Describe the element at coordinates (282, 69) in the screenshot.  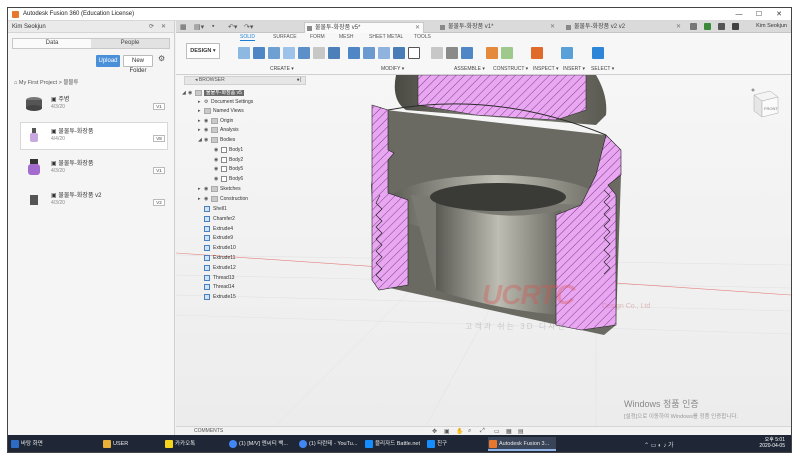
I see `create-menu: CREATE ▾` at that location.